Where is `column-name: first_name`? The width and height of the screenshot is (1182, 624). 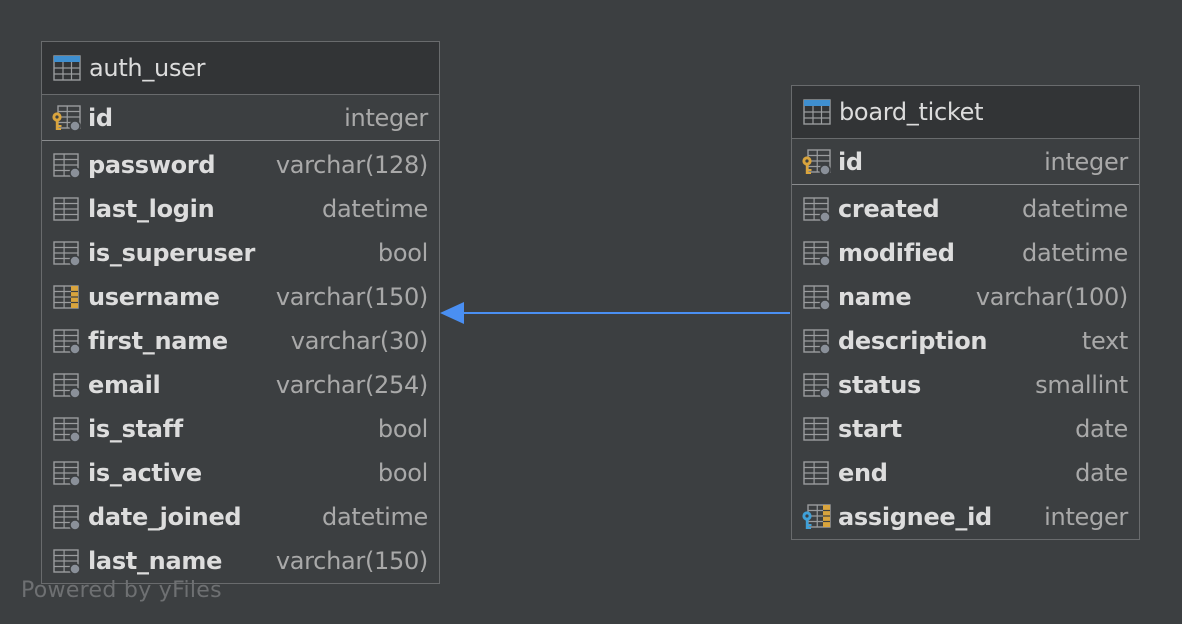
column-name: first_name is located at coordinates (158, 341).